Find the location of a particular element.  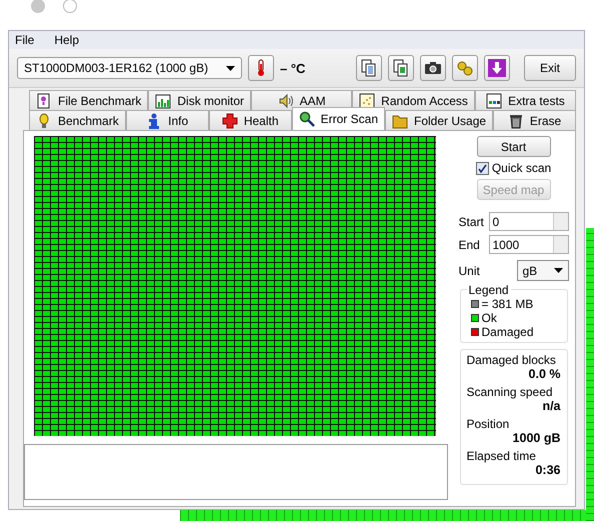

legend-title: Legend is located at coordinates (488, 290).